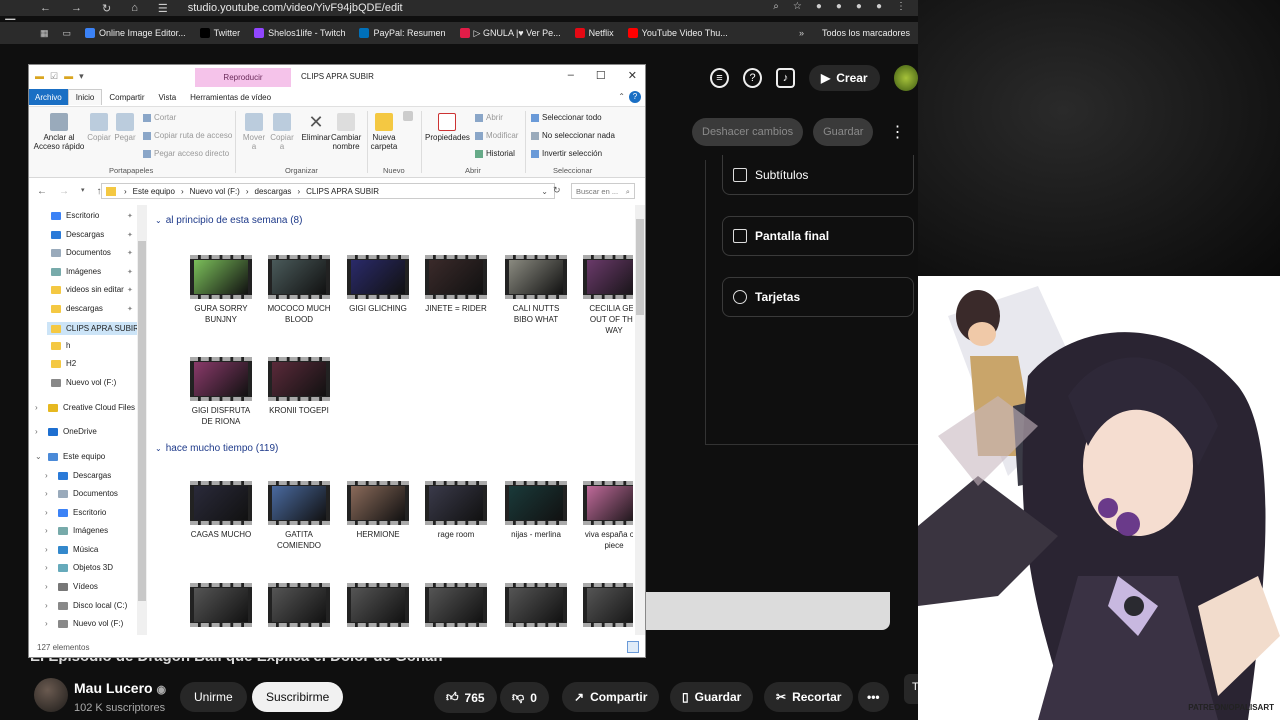 This screenshot has width=1280, height=720. Describe the element at coordinates (86, 605) in the screenshot. I see `nav-item: › Disco local (C:)` at that location.